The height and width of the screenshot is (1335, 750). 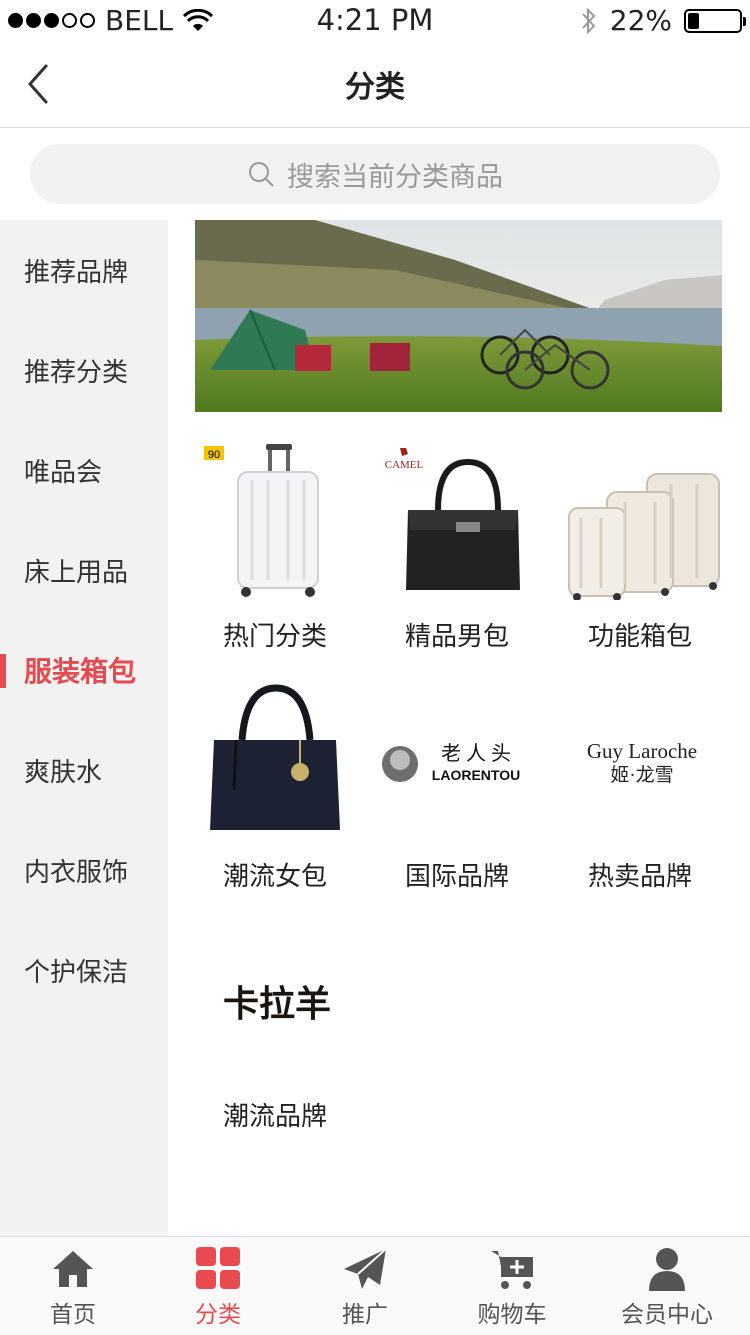 I want to click on brand-name-en: LAORENTOU, so click(x=476, y=775).